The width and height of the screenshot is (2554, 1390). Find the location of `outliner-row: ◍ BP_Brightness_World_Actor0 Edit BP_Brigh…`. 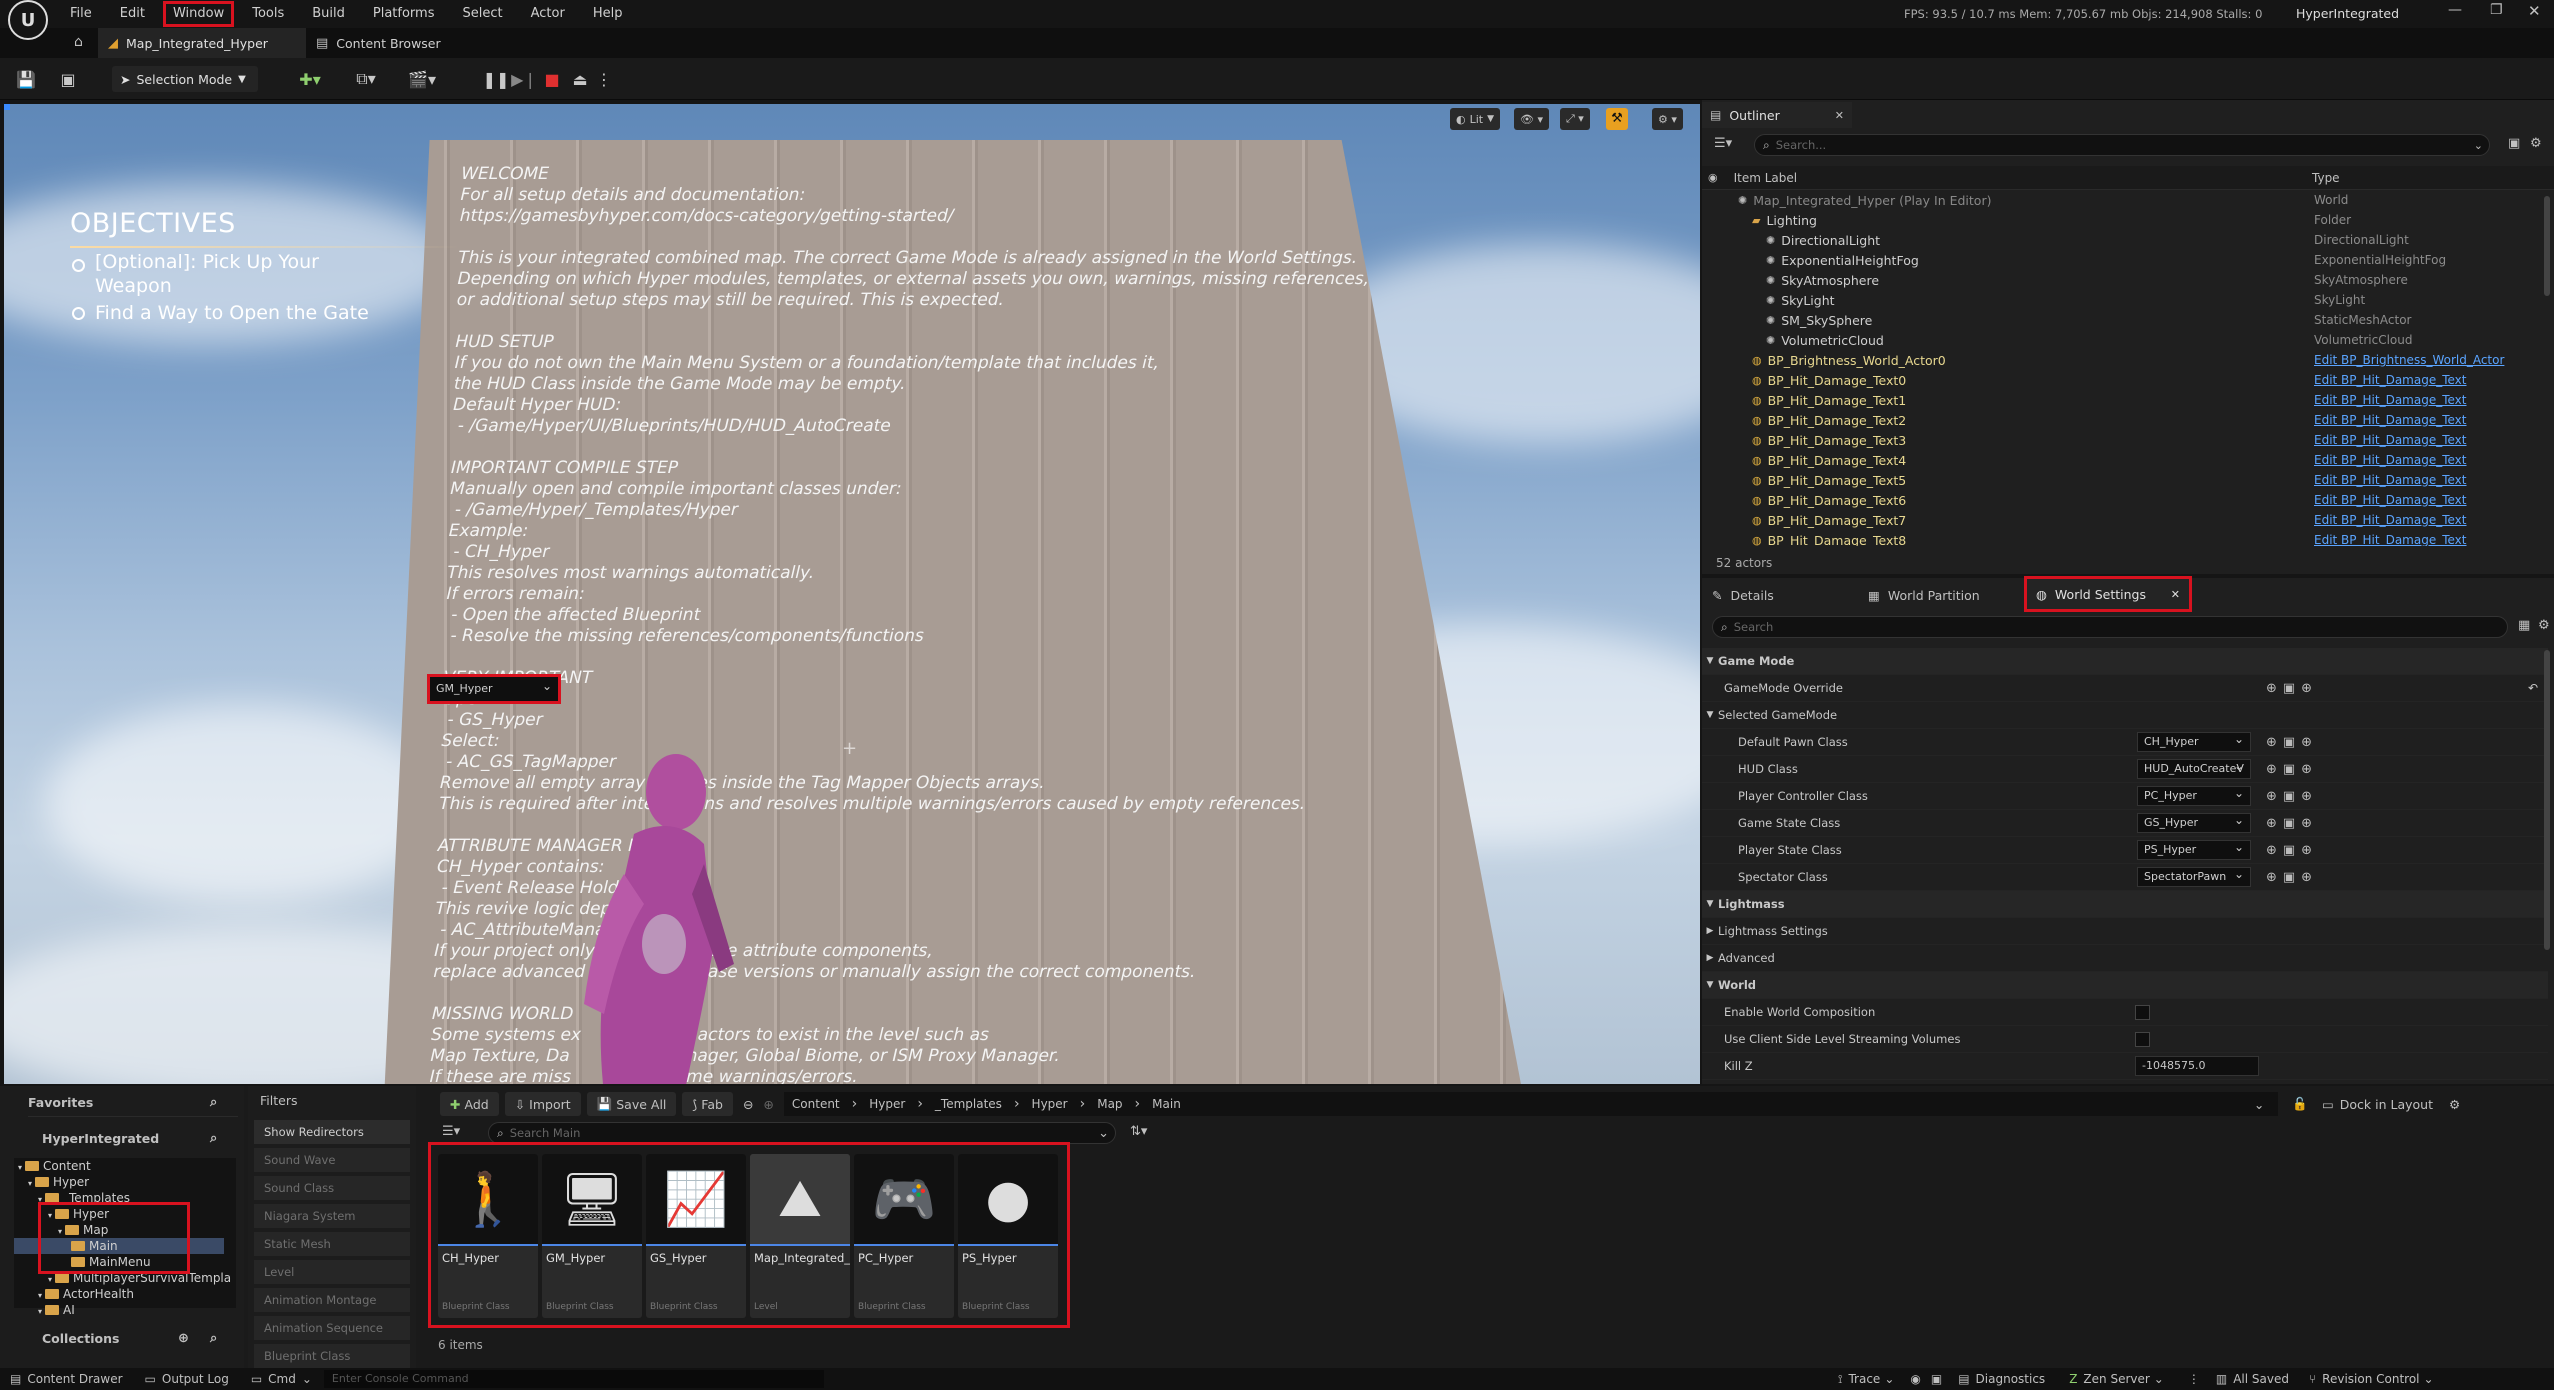

outliner-row: ◍ BP_Brightness_World_Actor0 Edit BP_Brigh… is located at coordinates (2128, 360).